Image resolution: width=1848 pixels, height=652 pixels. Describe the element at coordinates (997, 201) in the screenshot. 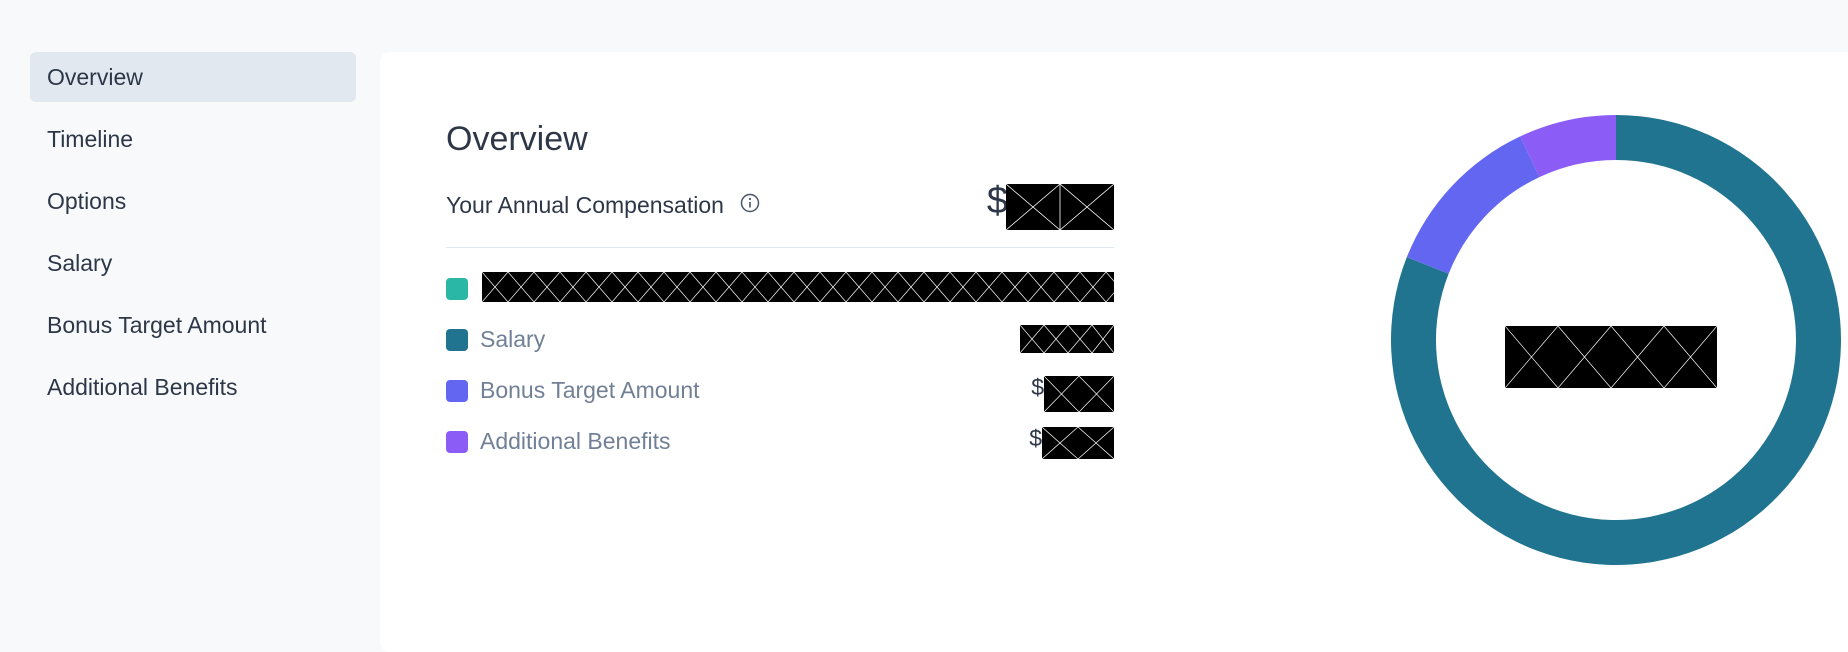

I see `currency-symbol: $` at that location.